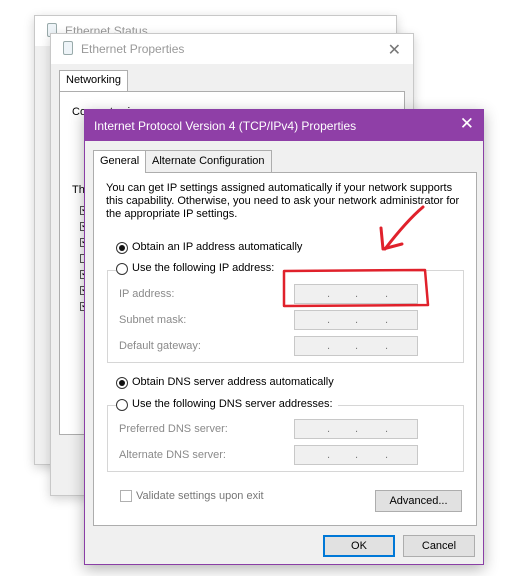 The width and height of the screenshot is (510, 576). I want to click on use-following-ip-radio: Use the following IP address:, so click(201, 270).